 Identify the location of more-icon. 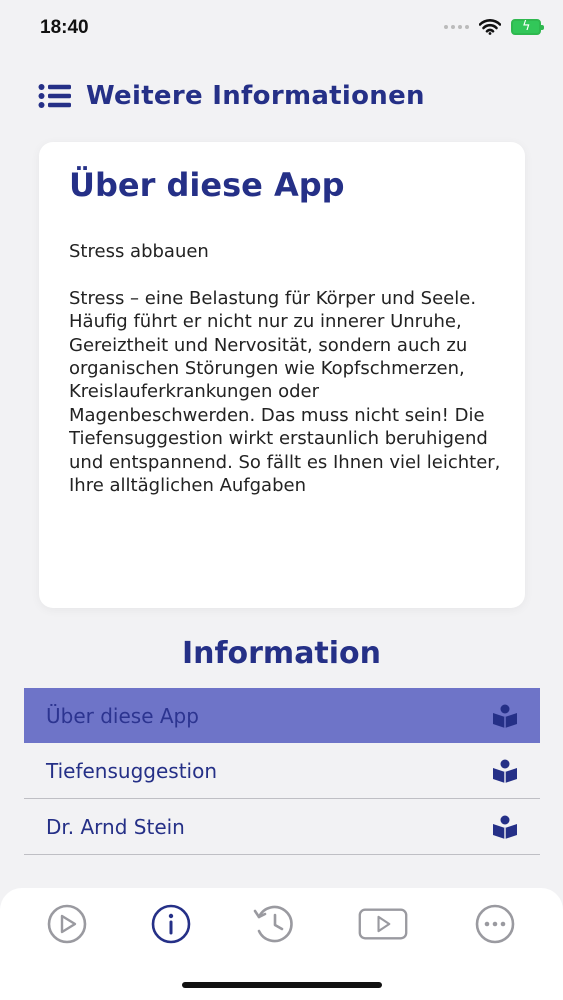
(495, 924).